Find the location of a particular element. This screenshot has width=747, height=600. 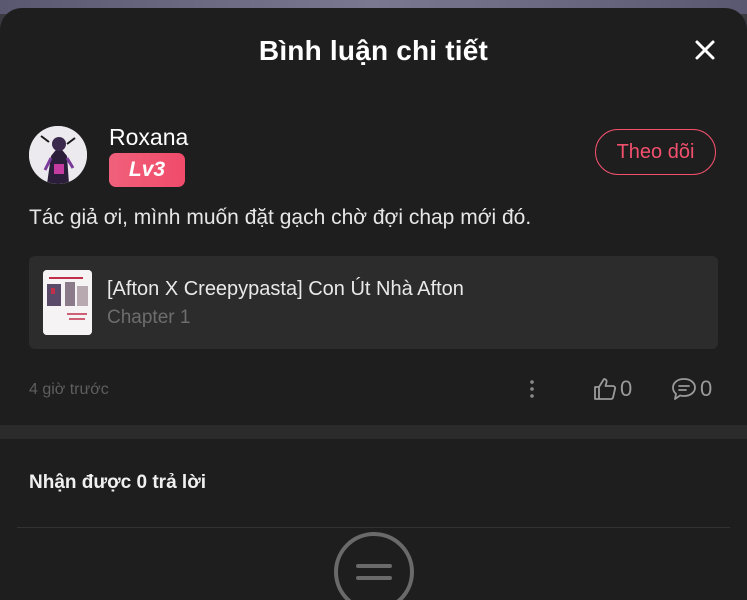

more-button is located at coordinates (532, 389).